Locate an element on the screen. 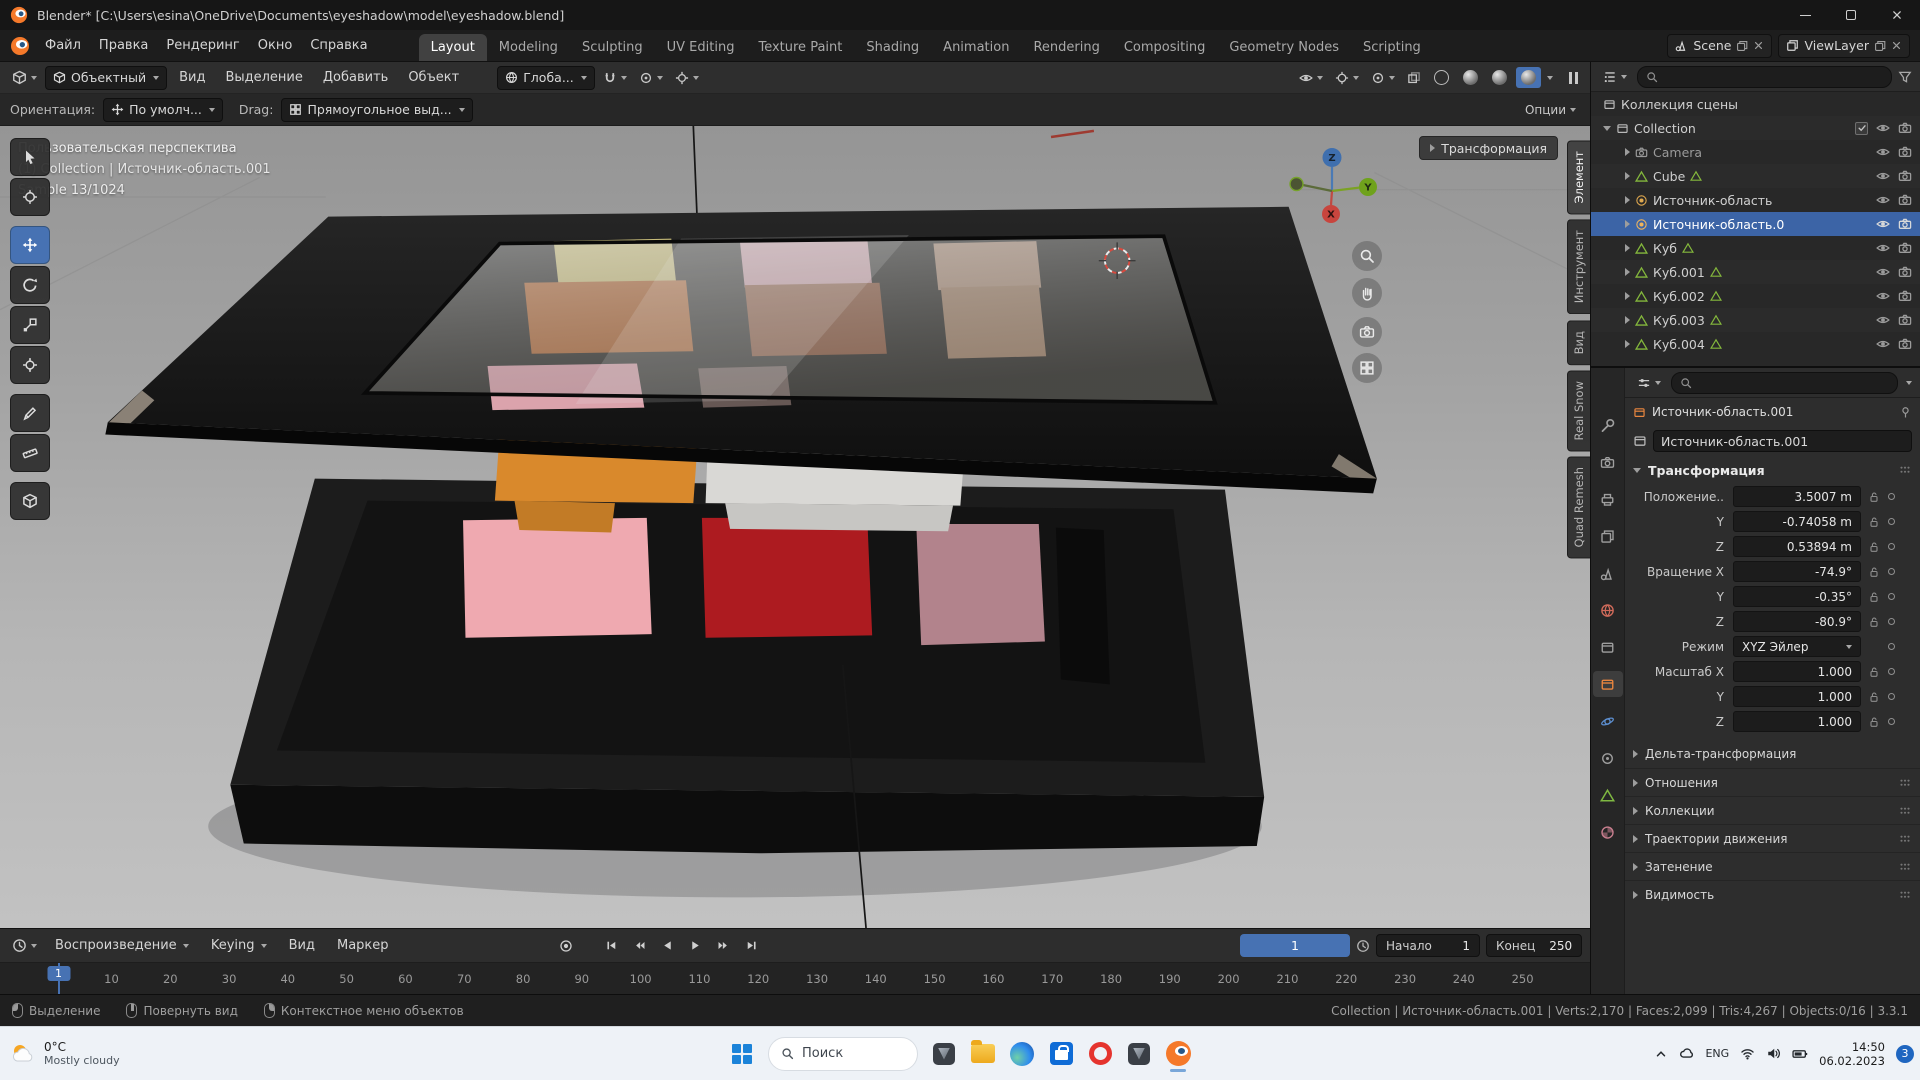  snap-toggle is located at coordinates (615, 78).